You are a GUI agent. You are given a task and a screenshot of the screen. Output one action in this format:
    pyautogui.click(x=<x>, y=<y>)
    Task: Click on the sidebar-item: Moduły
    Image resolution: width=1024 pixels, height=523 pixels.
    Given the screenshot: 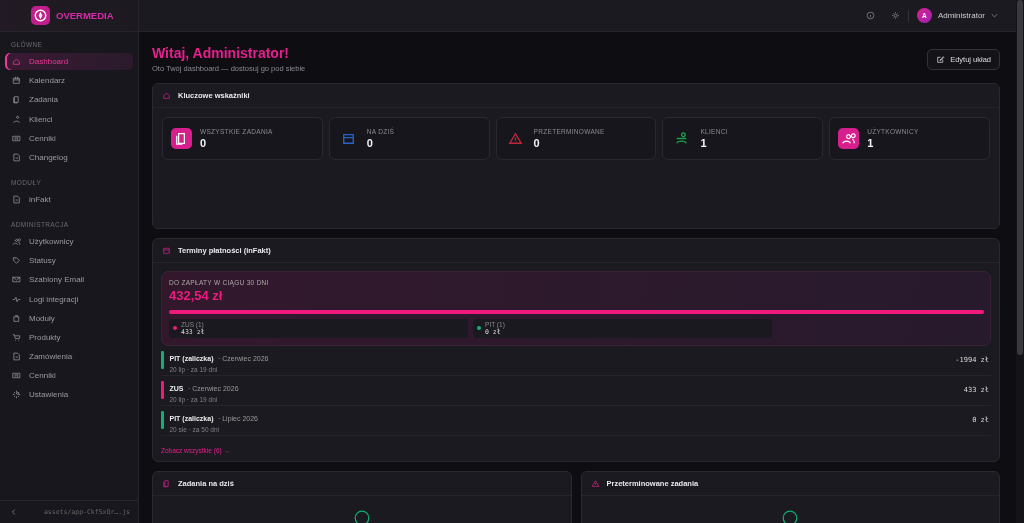 What is the action you would take?
    pyautogui.click(x=69, y=318)
    